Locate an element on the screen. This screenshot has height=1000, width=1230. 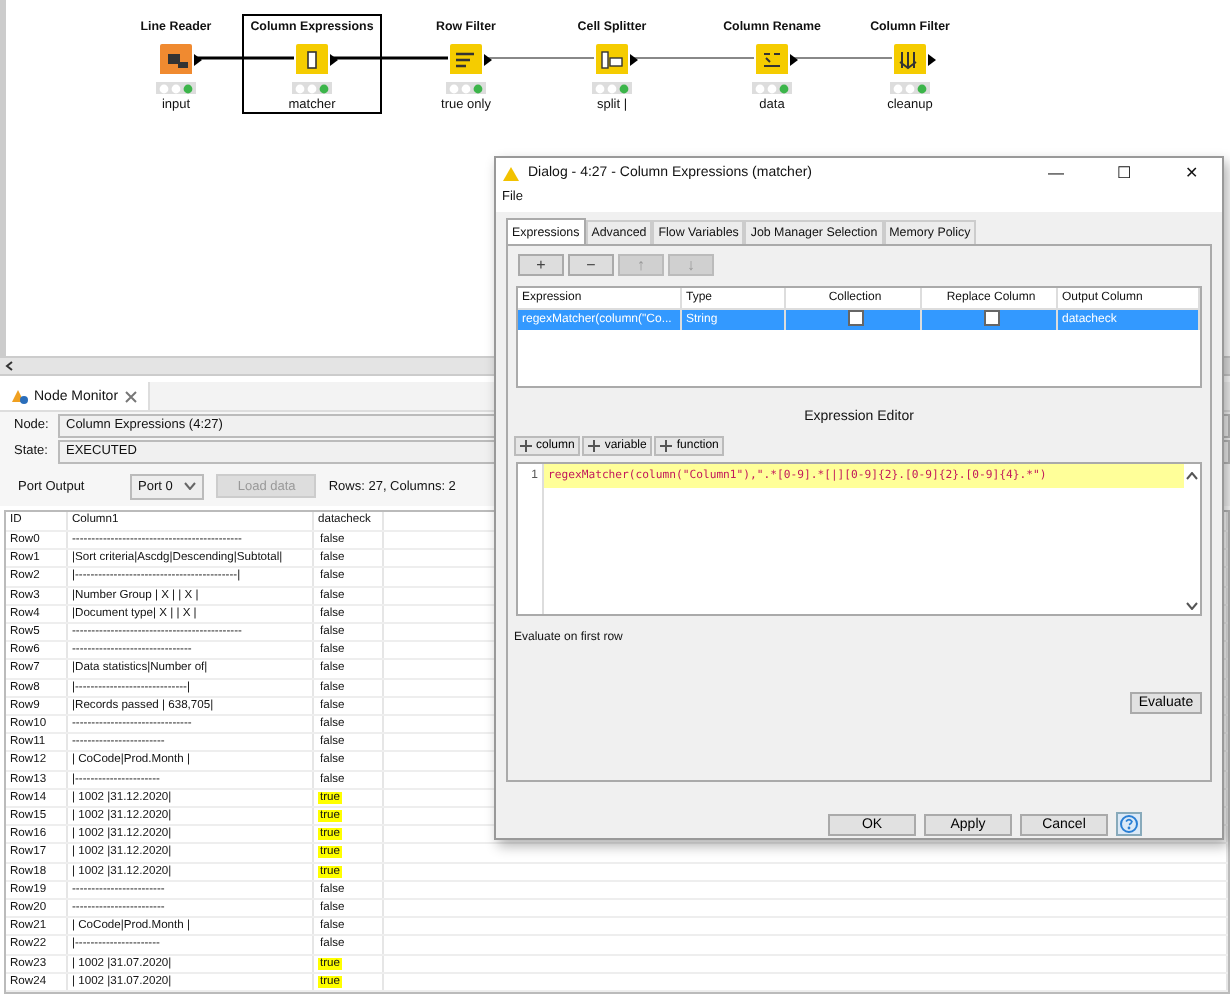
toolbar-button: + is located at coordinates (541, 265).